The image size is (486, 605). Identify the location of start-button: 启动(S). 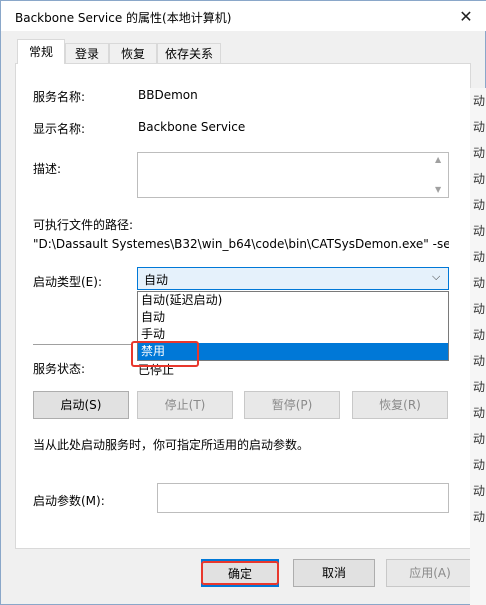
(81, 405).